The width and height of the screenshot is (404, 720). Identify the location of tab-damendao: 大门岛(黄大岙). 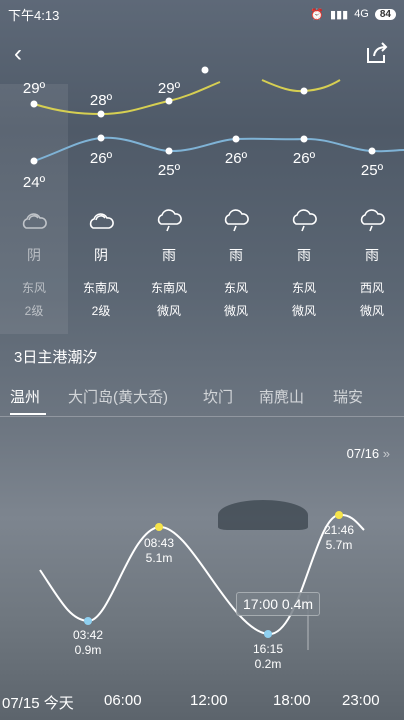
(118, 396).